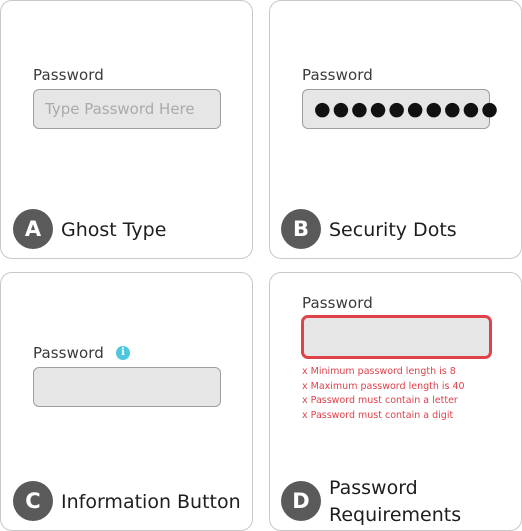 This screenshot has width=522, height=531. What do you see at coordinates (301, 229) in the screenshot?
I see `option-badge-b: B` at bounding box center [301, 229].